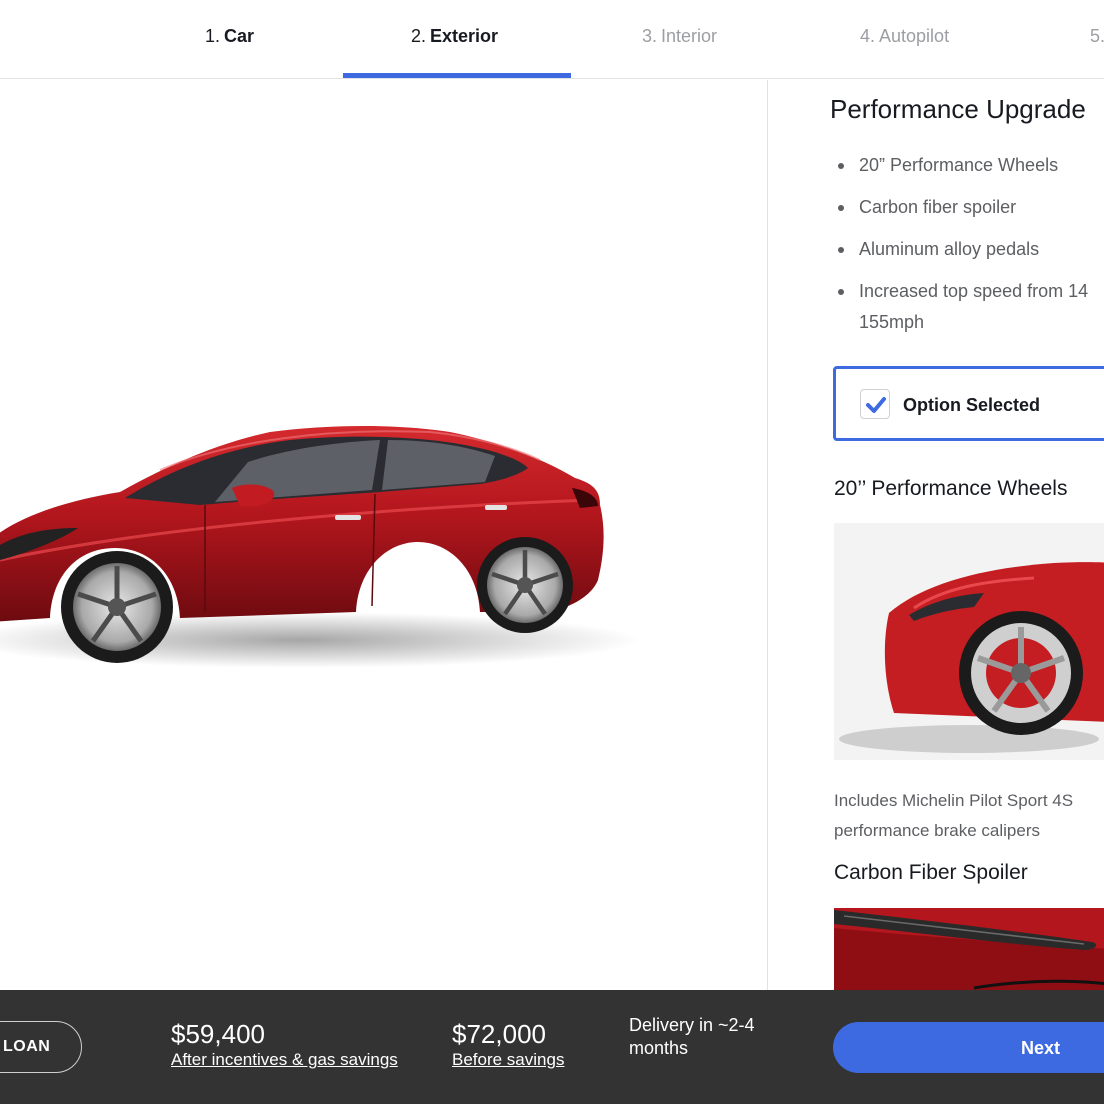  What do you see at coordinates (320, 547) in the screenshot?
I see `car-image` at bounding box center [320, 547].